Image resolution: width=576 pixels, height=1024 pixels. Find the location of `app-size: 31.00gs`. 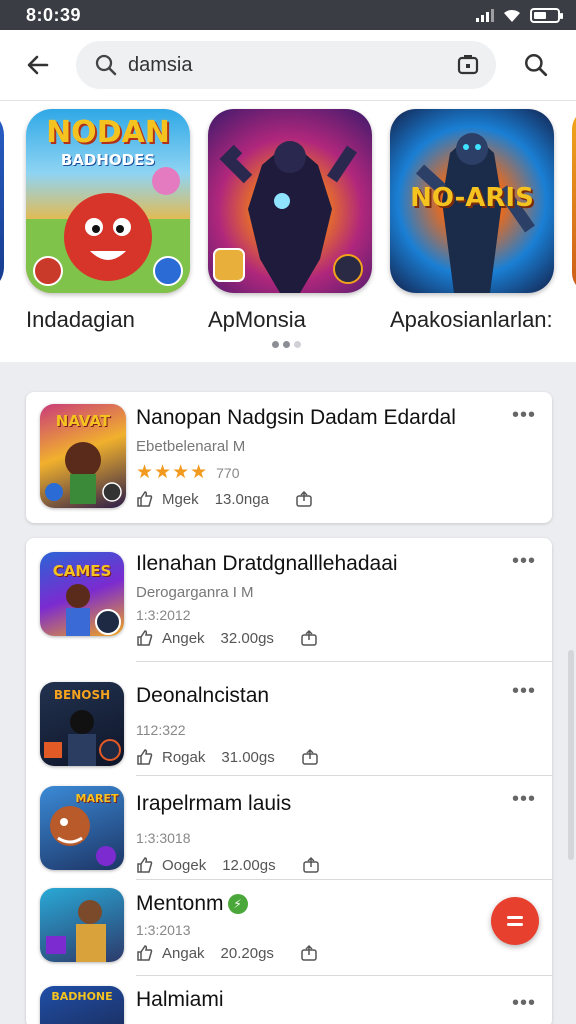

app-size: 31.00gs is located at coordinates (248, 757).